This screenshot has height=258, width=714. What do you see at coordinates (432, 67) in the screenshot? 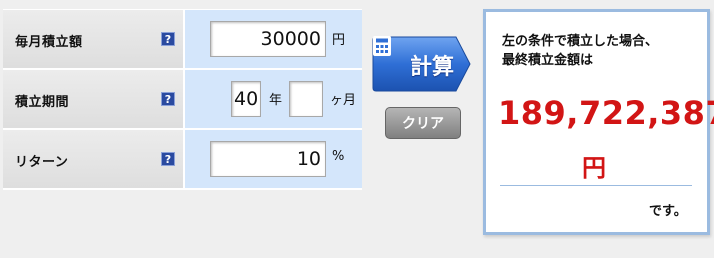
I see `calculate-button-label: 計算` at bounding box center [432, 67].